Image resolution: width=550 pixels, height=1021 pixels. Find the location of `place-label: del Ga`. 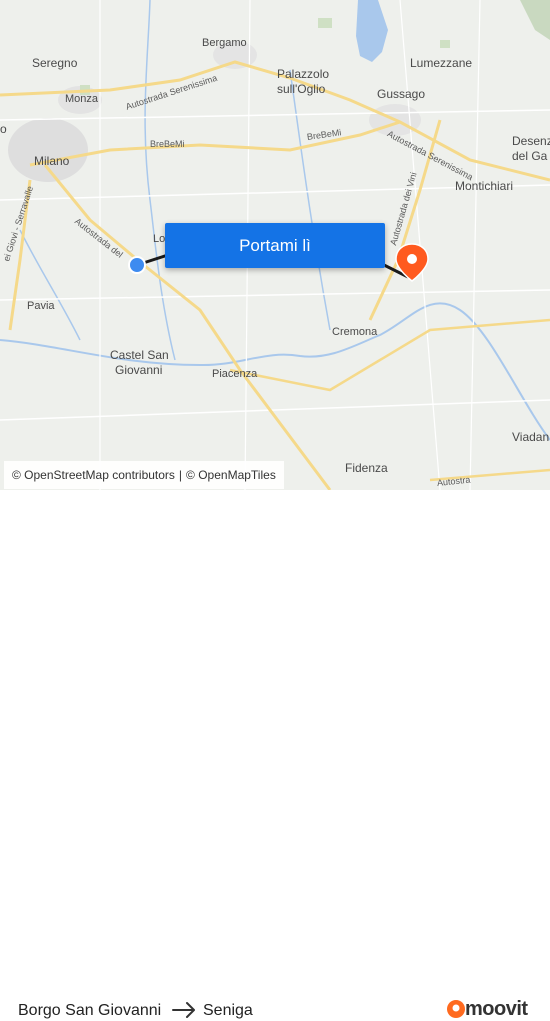

place-label: del Ga is located at coordinates (530, 156).